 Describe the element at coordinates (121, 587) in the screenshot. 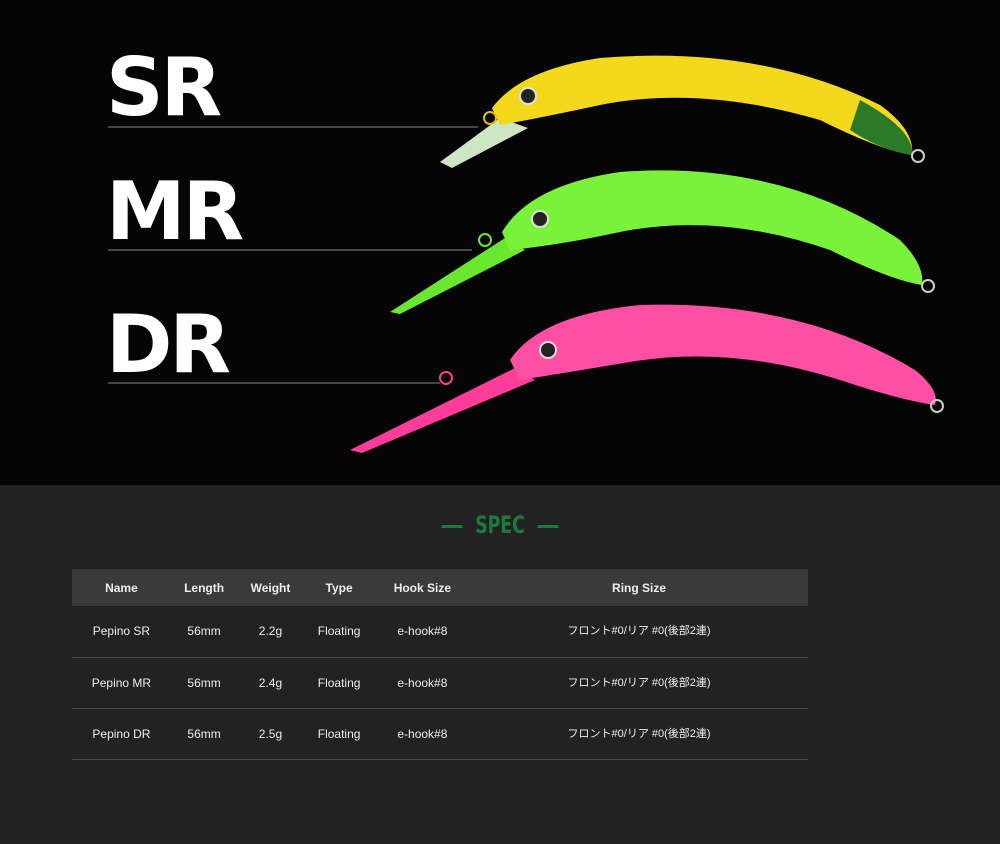

I see `header-name: Name` at that location.